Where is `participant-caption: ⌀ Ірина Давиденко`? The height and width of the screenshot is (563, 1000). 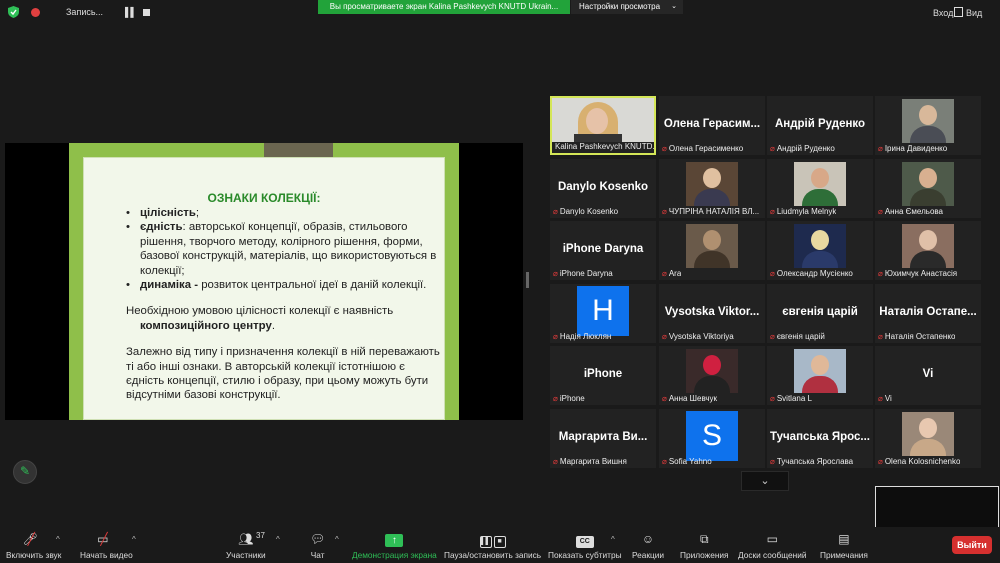
participant-caption: ⌀ Ірина Давиденко is located at coordinates (912, 148).